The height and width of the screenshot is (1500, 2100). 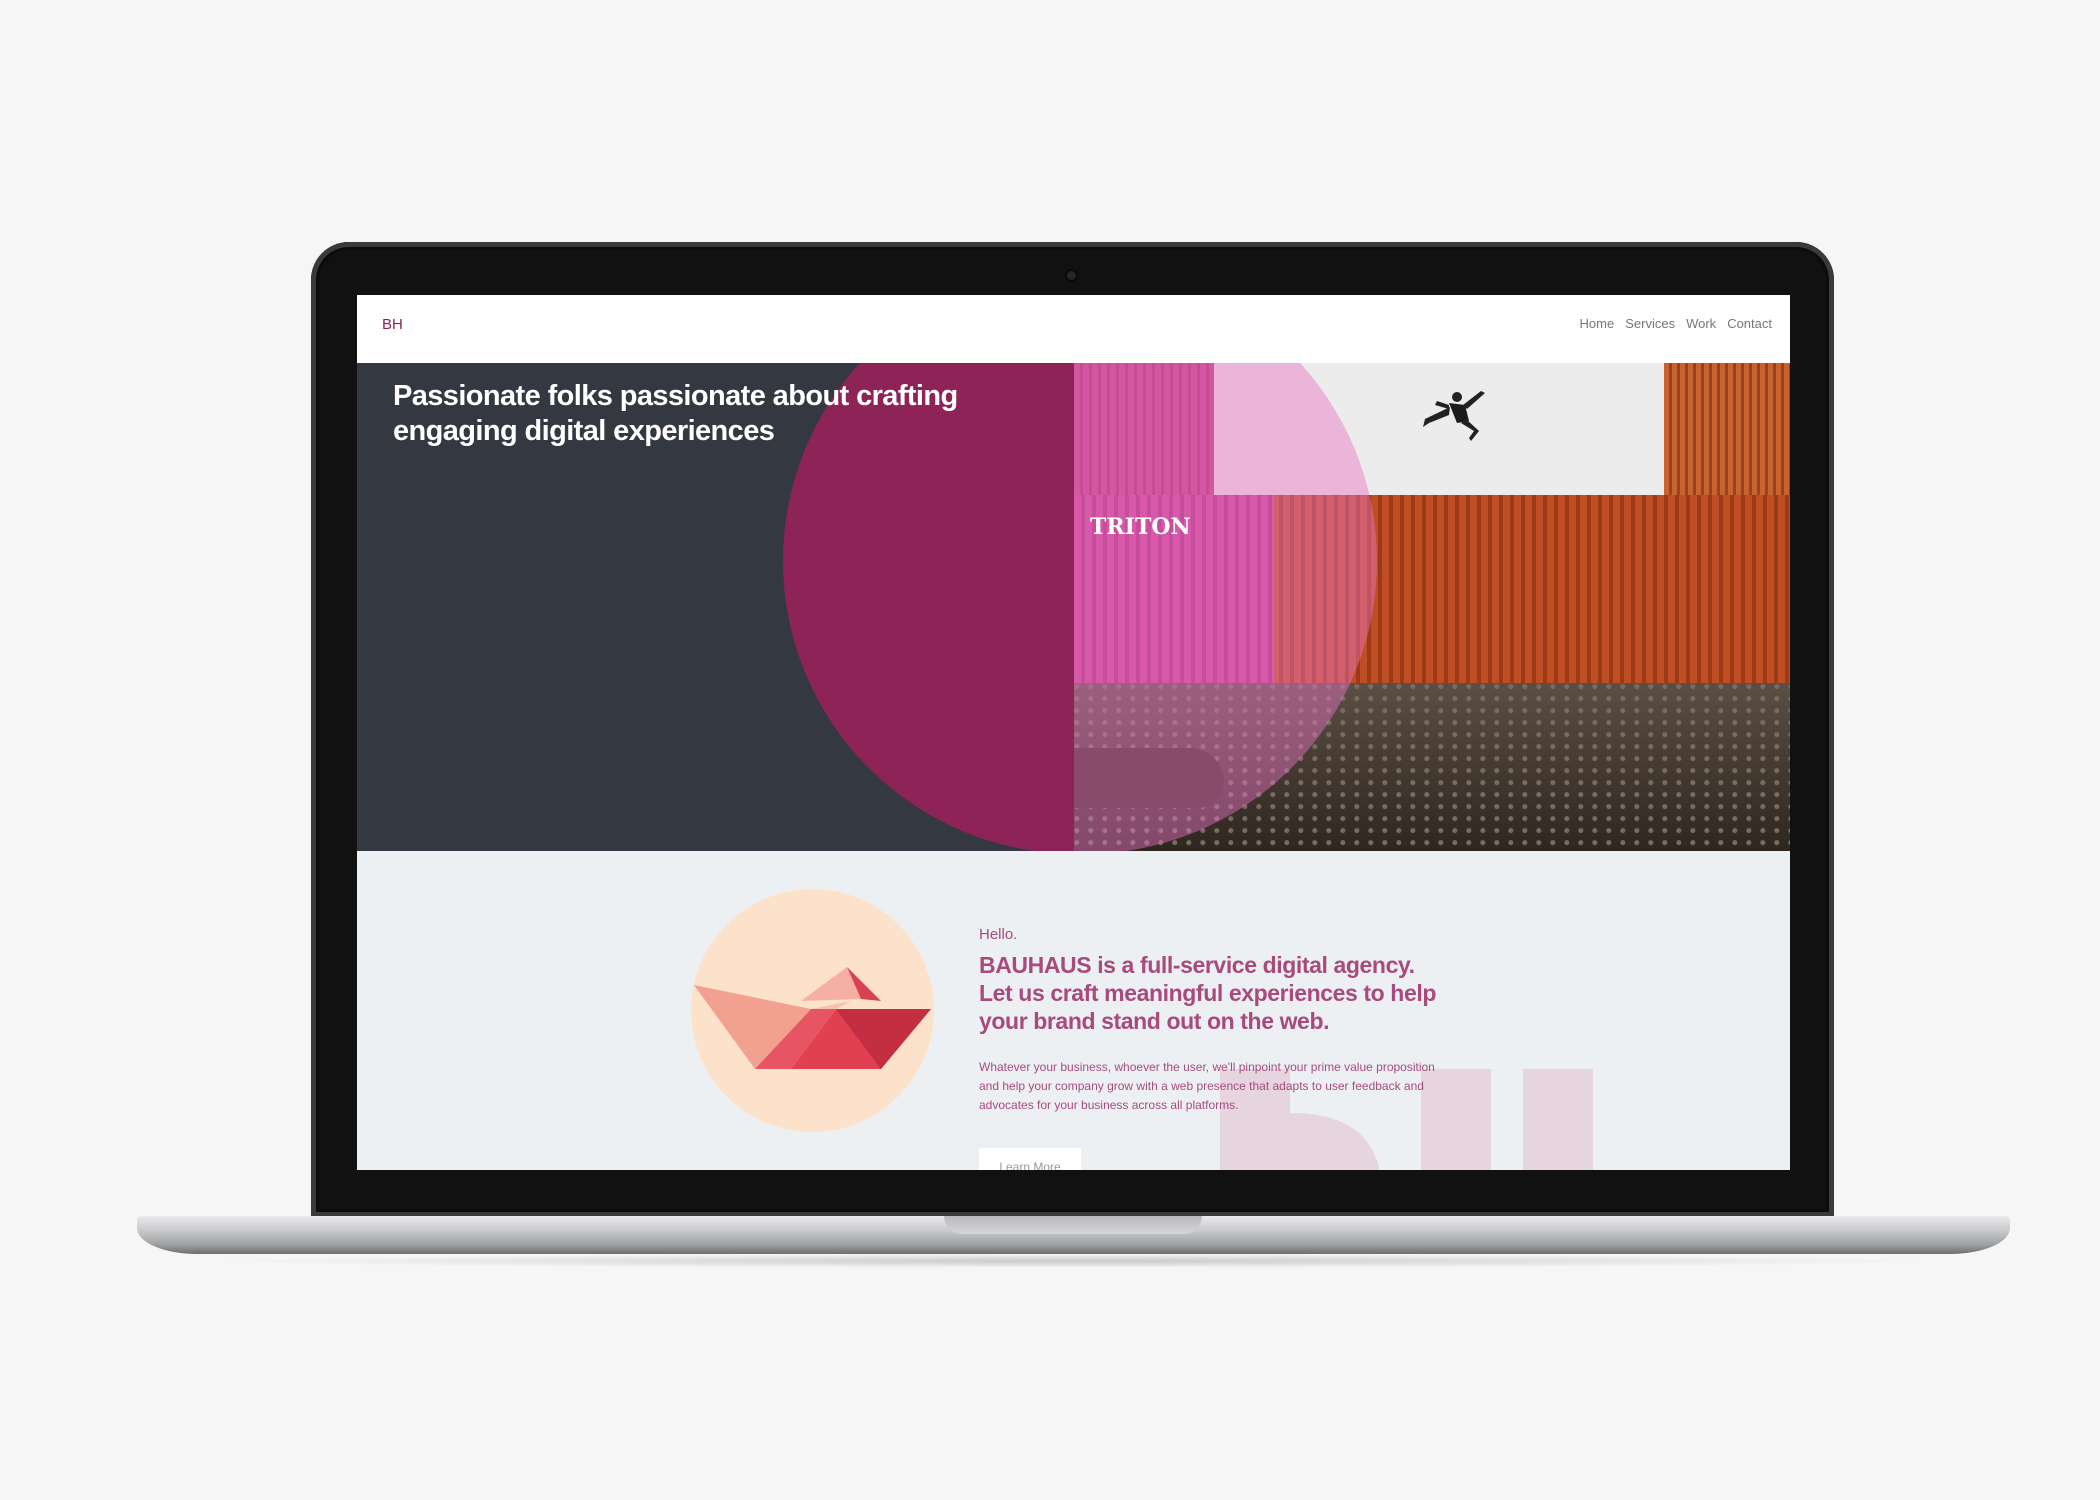 I want to click on container-stack, so click(x=1727, y=429).